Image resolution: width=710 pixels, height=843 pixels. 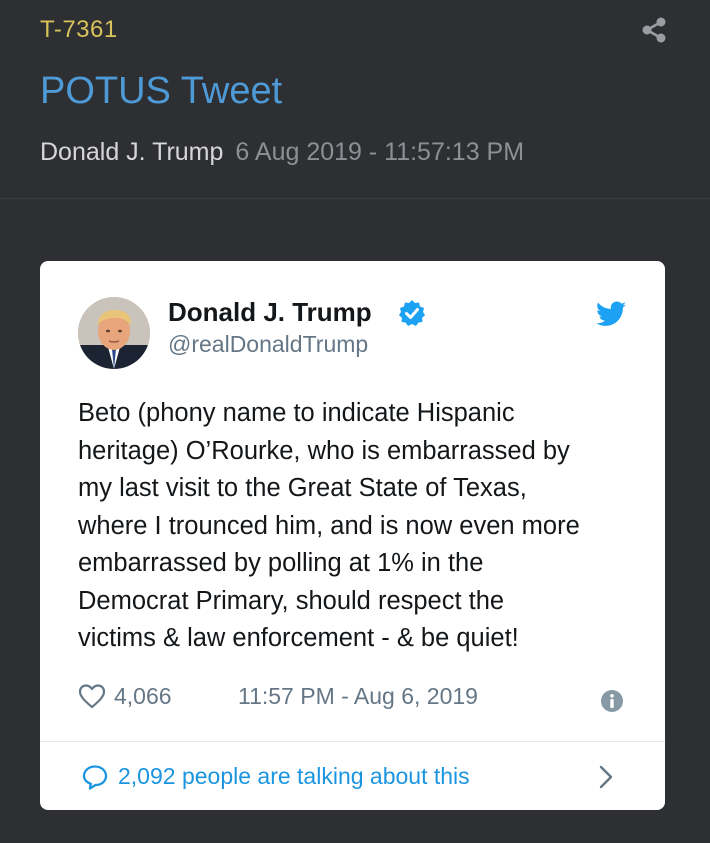 I want to click on tweet-footer: 4,066 11:57 PM - Aug 6, 2019, so click(x=353, y=699).